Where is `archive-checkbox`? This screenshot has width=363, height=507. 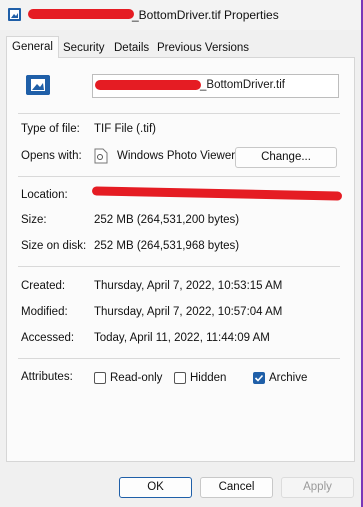 archive-checkbox is located at coordinates (259, 378).